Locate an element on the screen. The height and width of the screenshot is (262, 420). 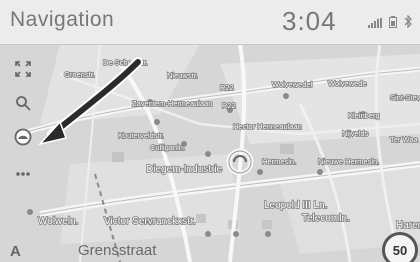
expand-button is located at coordinates (23, 71).